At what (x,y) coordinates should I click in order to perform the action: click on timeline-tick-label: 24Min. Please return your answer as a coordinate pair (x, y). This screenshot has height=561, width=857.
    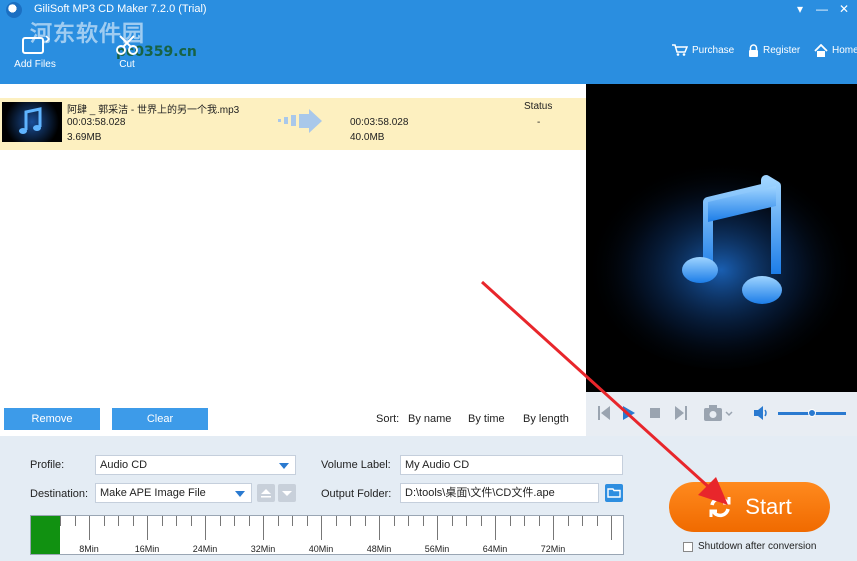
    Looking at the image, I should click on (205, 549).